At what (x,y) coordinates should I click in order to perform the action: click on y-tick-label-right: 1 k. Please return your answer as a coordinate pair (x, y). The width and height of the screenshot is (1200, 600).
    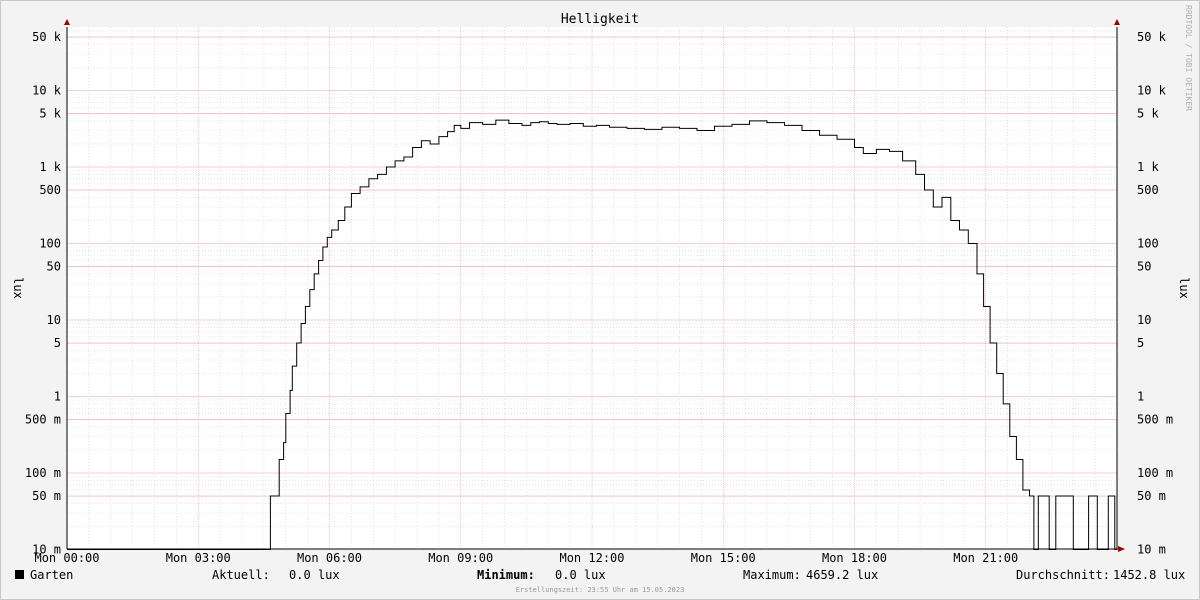
    Looking at the image, I should click on (1148, 167).